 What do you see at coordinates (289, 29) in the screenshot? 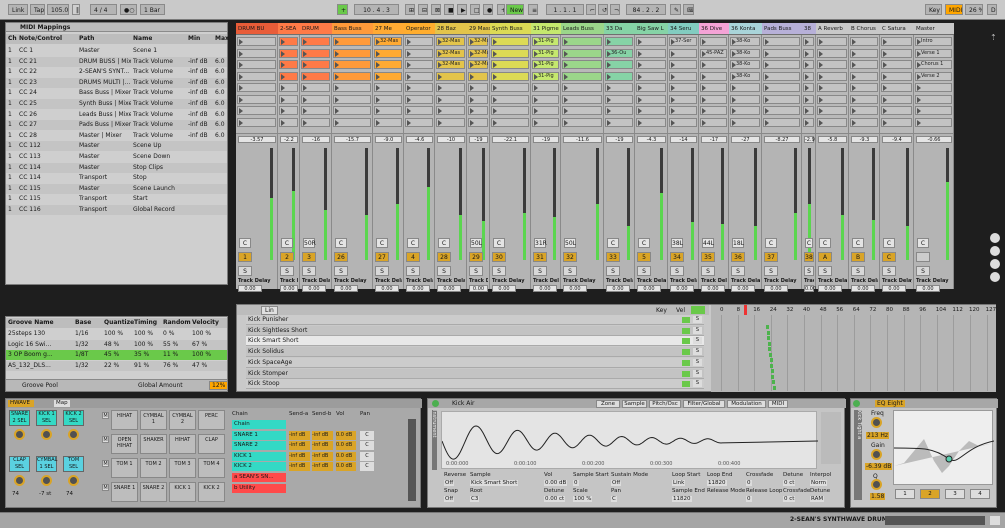
I see `track-title: 2-SEA` at bounding box center [289, 29].